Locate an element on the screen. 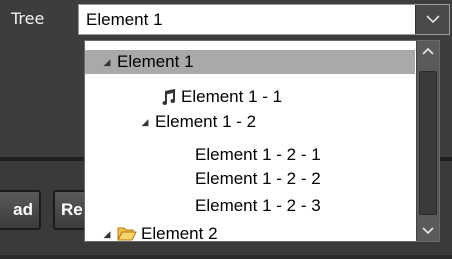 This screenshot has width=452, height=259. scrollbar-thumb is located at coordinates (428, 143).